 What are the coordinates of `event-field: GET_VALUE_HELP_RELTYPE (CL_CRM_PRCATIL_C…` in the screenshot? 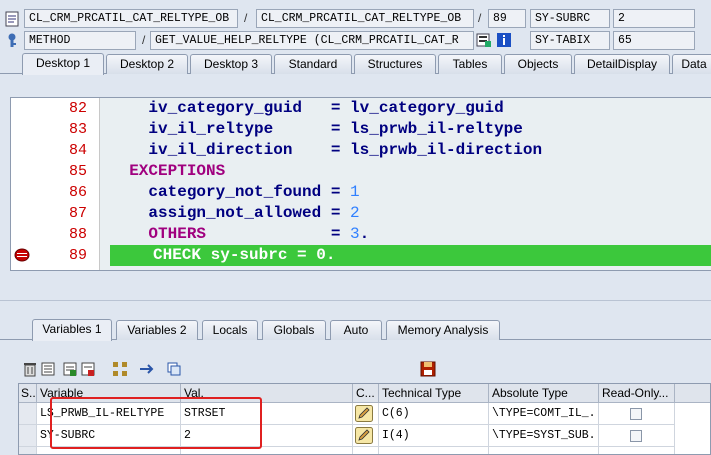 It's located at (312, 40).